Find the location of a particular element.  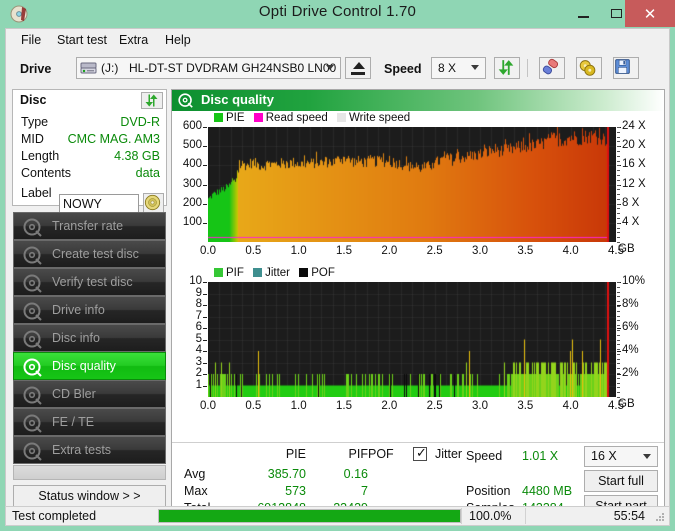

speed-label: Speed is located at coordinates (403, 69).